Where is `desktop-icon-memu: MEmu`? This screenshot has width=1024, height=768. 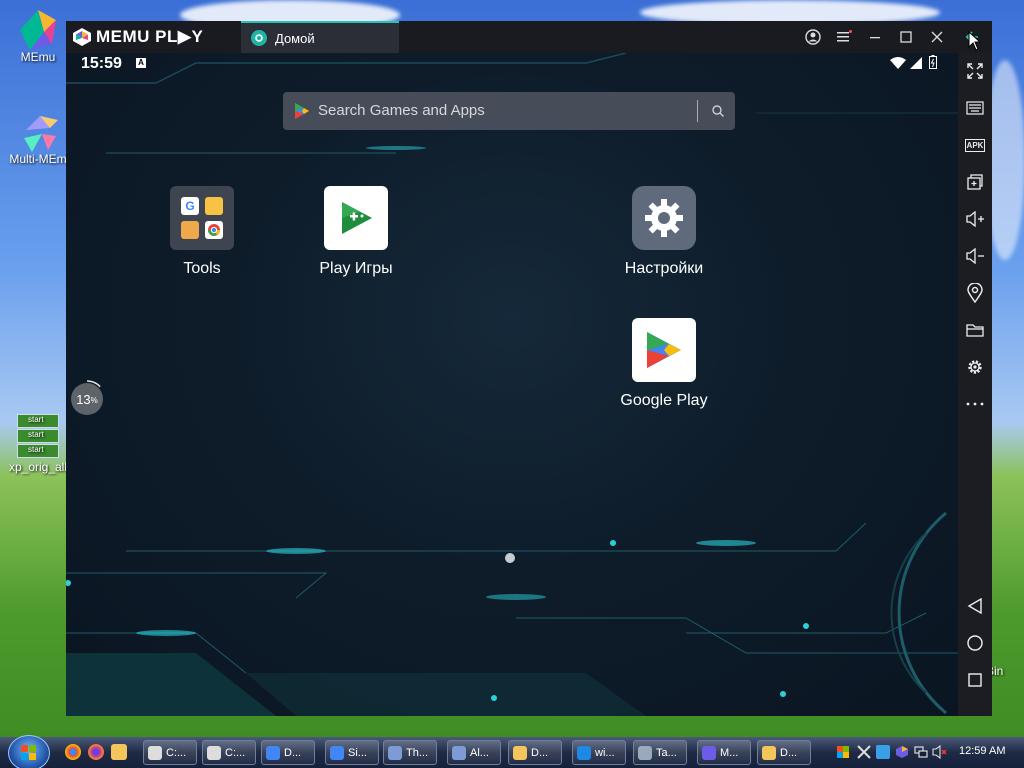 desktop-icon-memu: MEmu is located at coordinates (38, 36).